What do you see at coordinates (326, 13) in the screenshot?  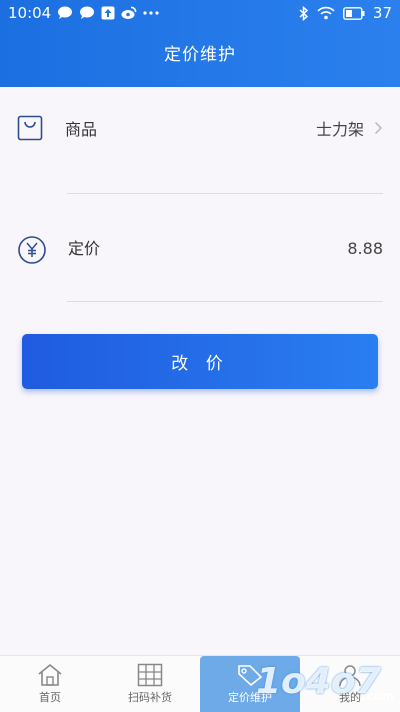 I see `wifi-icon` at bounding box center [326, 13].